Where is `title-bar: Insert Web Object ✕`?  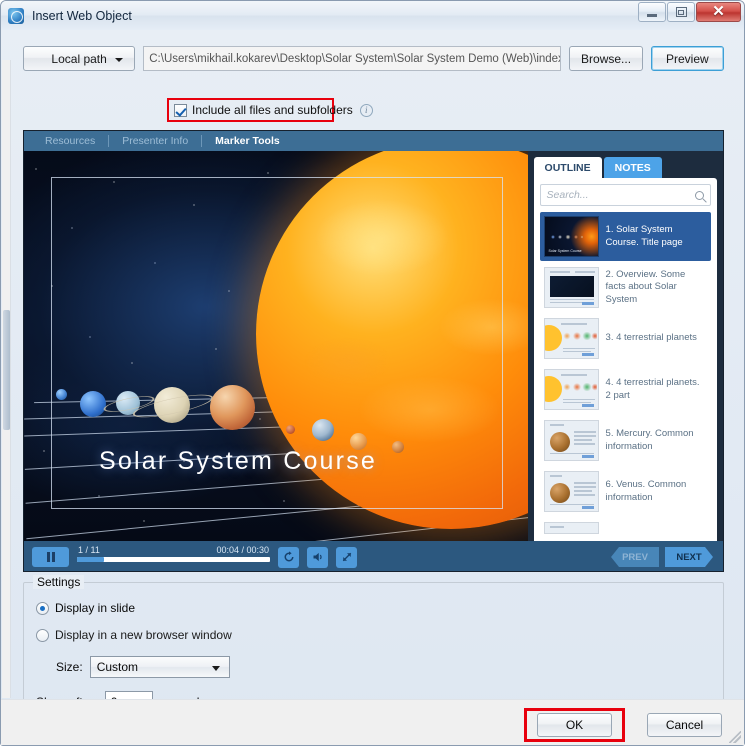 title-bar: Insert Web Object ✕ is located at coordinates (372, 15).